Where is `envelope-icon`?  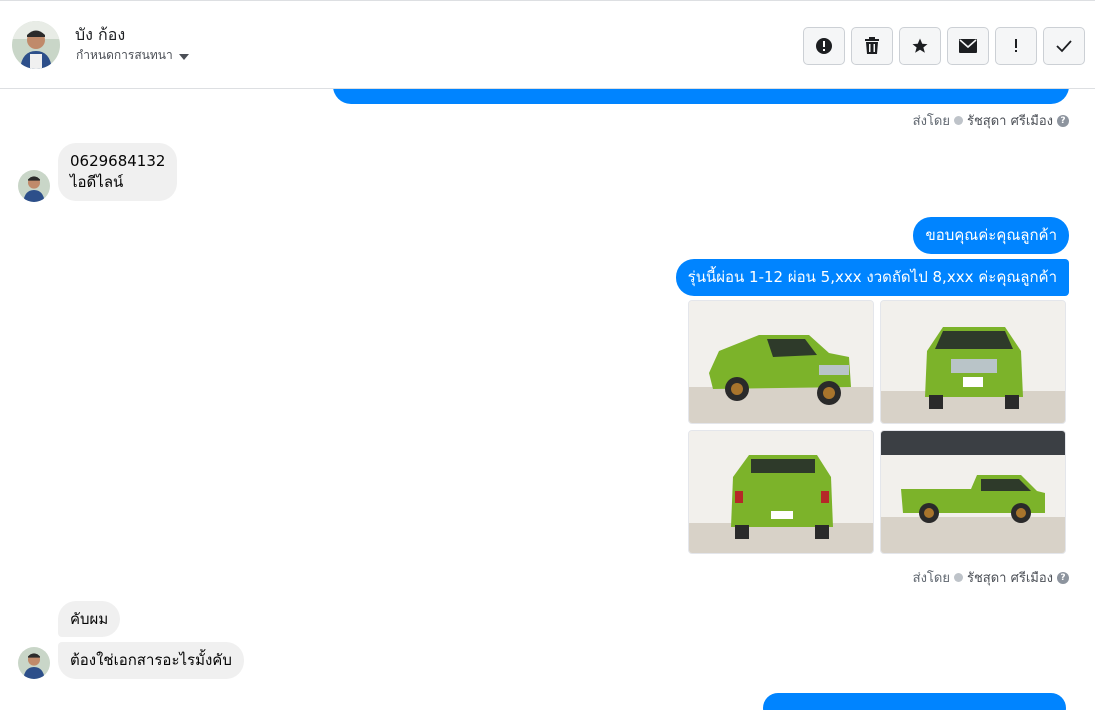
envelope-icon is located at coordinates (968, 46).